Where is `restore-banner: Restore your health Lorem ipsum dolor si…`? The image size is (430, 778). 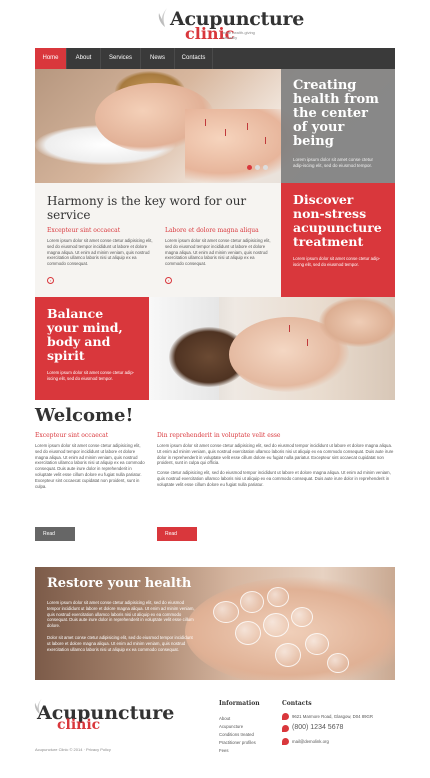
restore-banner: Restore your health Lorem ipsum dolor si… is located at coordinates (215, 623).